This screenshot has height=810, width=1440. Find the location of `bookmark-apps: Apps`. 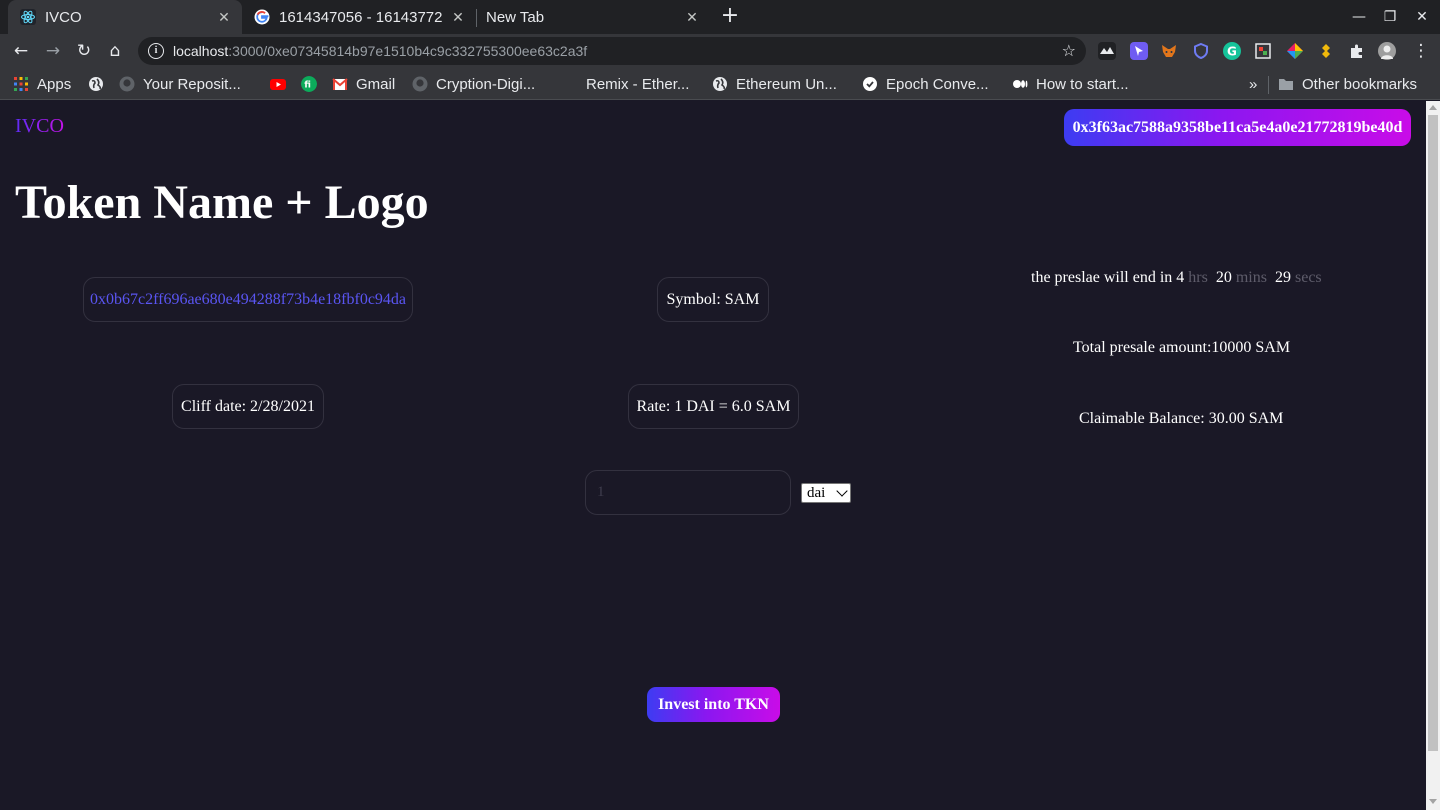

bookmark-apps: Apps is located at coordinates (42, 84).